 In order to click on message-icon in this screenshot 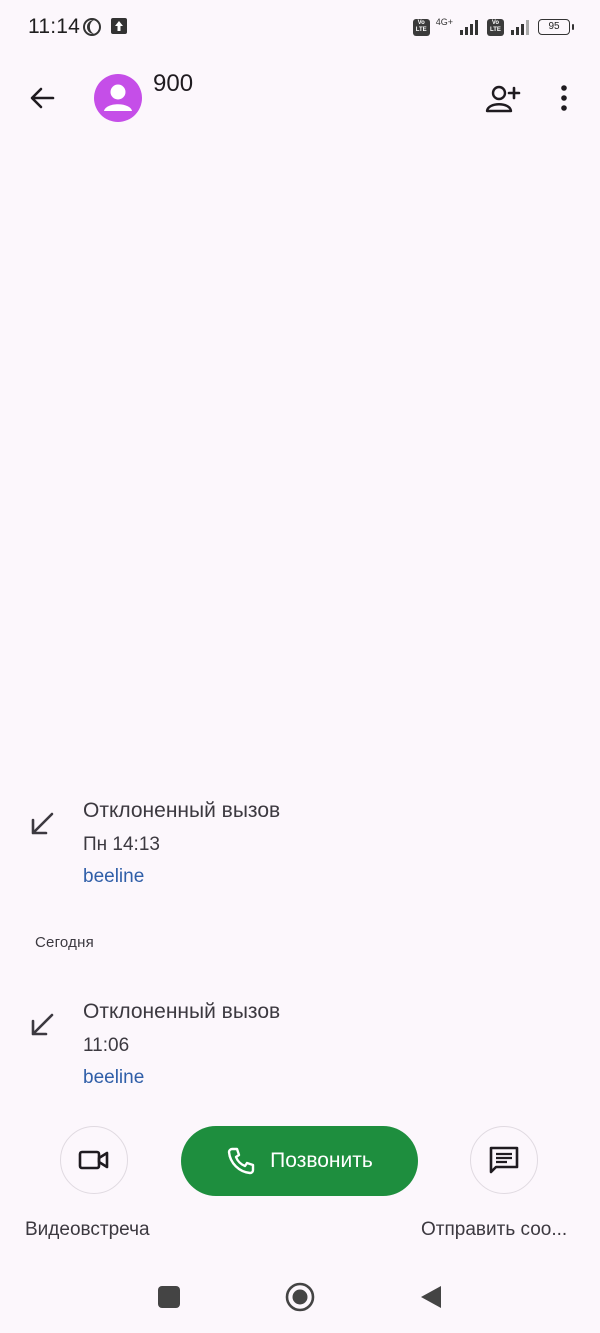, I will do `click(504, 1160)`.